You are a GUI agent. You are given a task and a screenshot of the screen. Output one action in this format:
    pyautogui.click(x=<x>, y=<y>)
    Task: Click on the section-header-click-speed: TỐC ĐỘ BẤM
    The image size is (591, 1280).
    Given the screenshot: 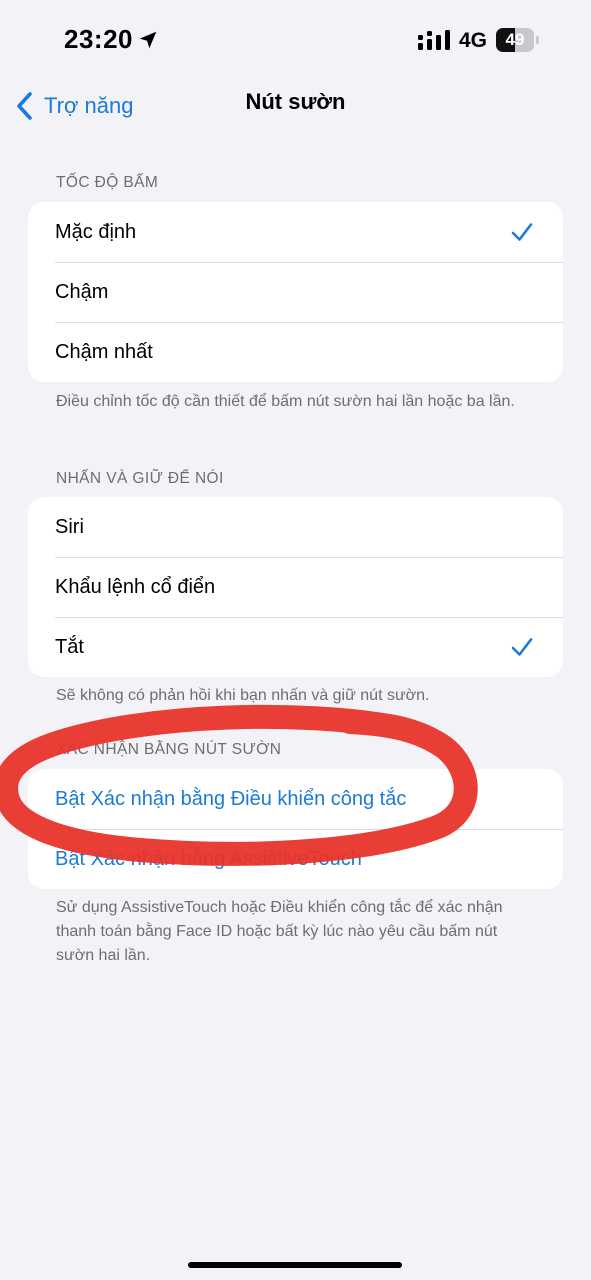 What is the action you would take?
    pyautogui.click(x=107, y=182)
    